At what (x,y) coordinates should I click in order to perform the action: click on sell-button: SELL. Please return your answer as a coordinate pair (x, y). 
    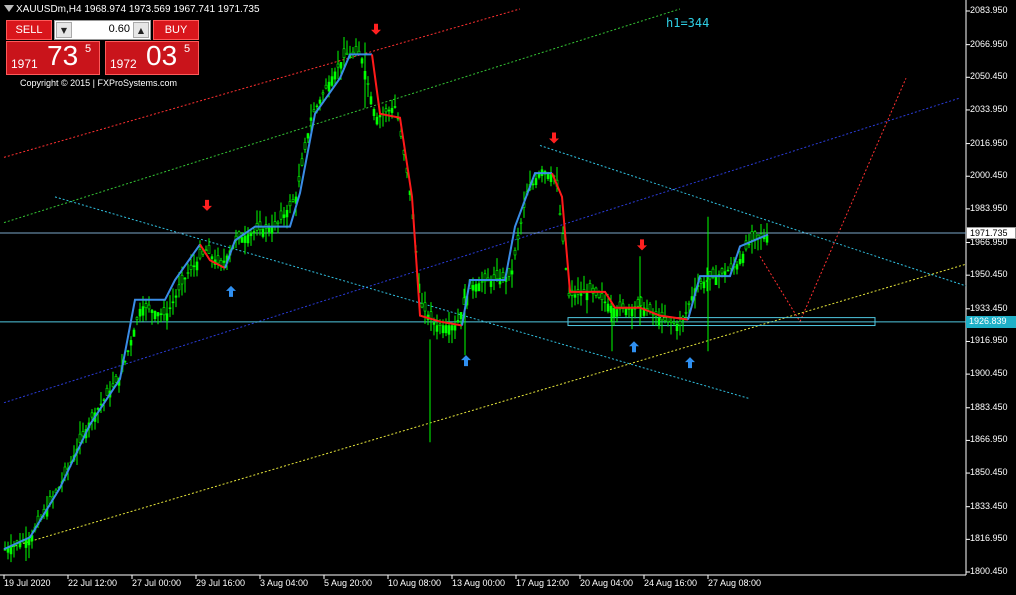
    Looking at the image, I should click on (29, 30).